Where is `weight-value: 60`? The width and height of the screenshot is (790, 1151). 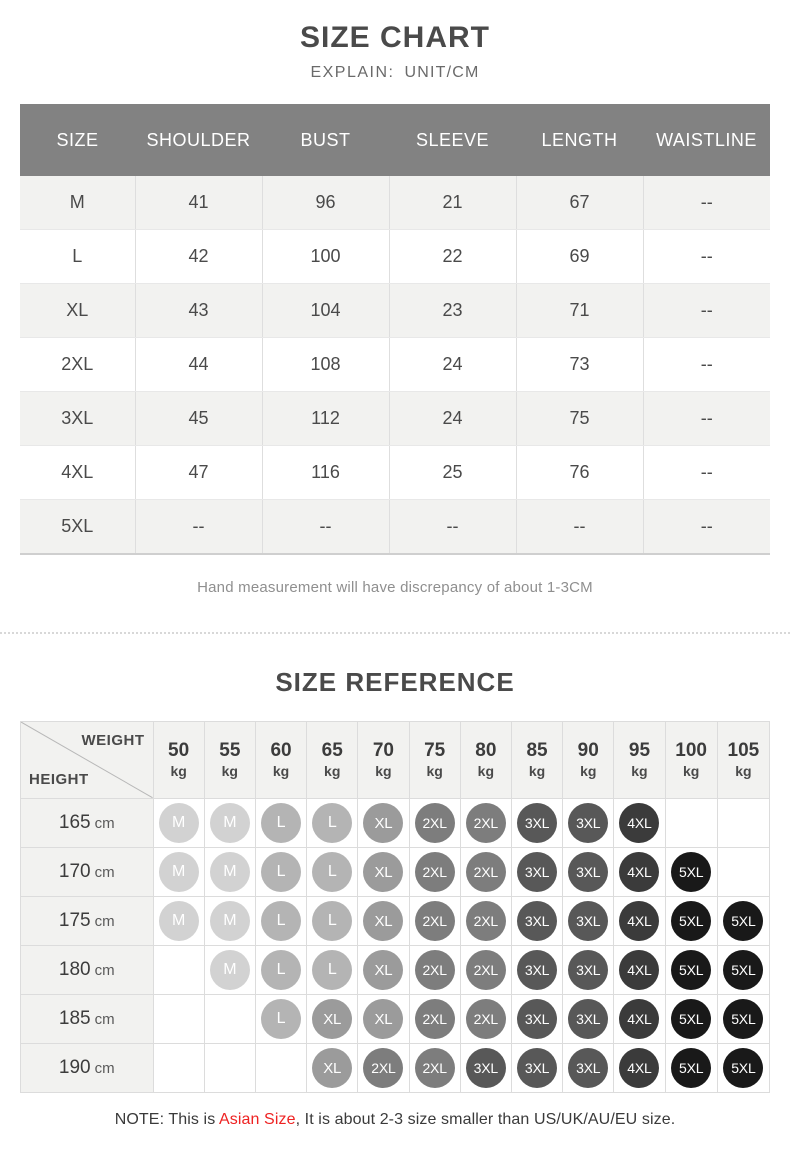 weight-value: 60 is located at coordinates (281, 750).